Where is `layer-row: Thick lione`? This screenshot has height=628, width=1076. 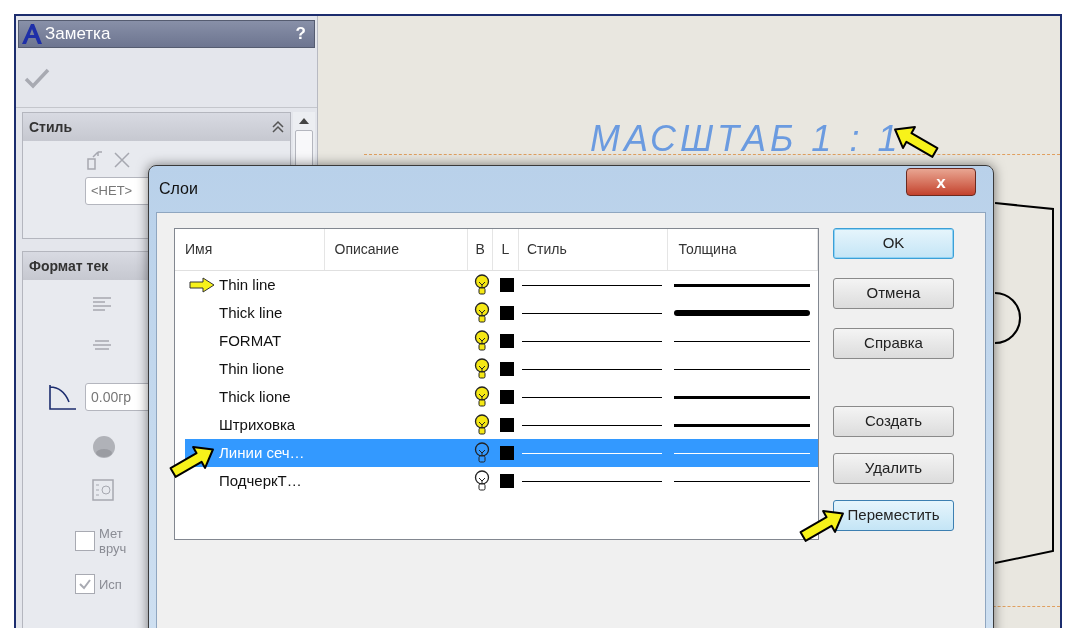
layer-row: Thick lione is located at coordinates (501, 397).